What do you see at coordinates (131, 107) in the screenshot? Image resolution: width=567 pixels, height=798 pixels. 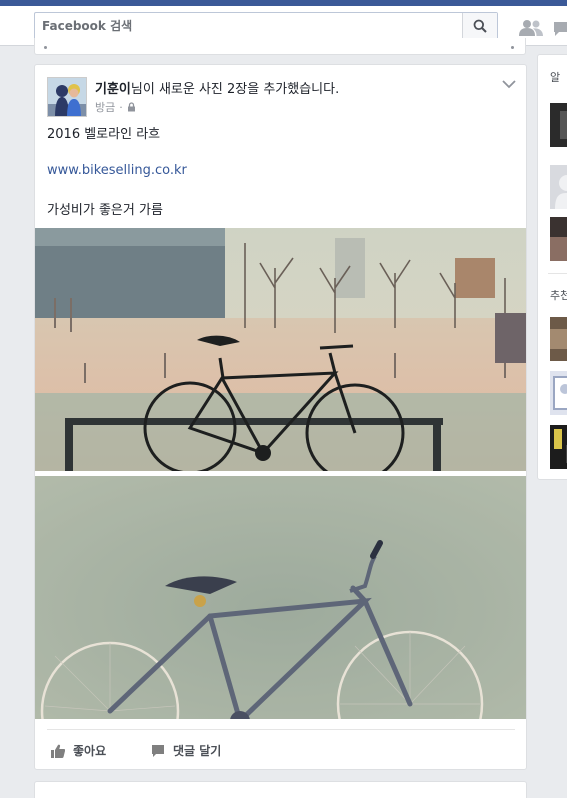 I see `privacy-lock-icon` at bounding box center [131, 107].